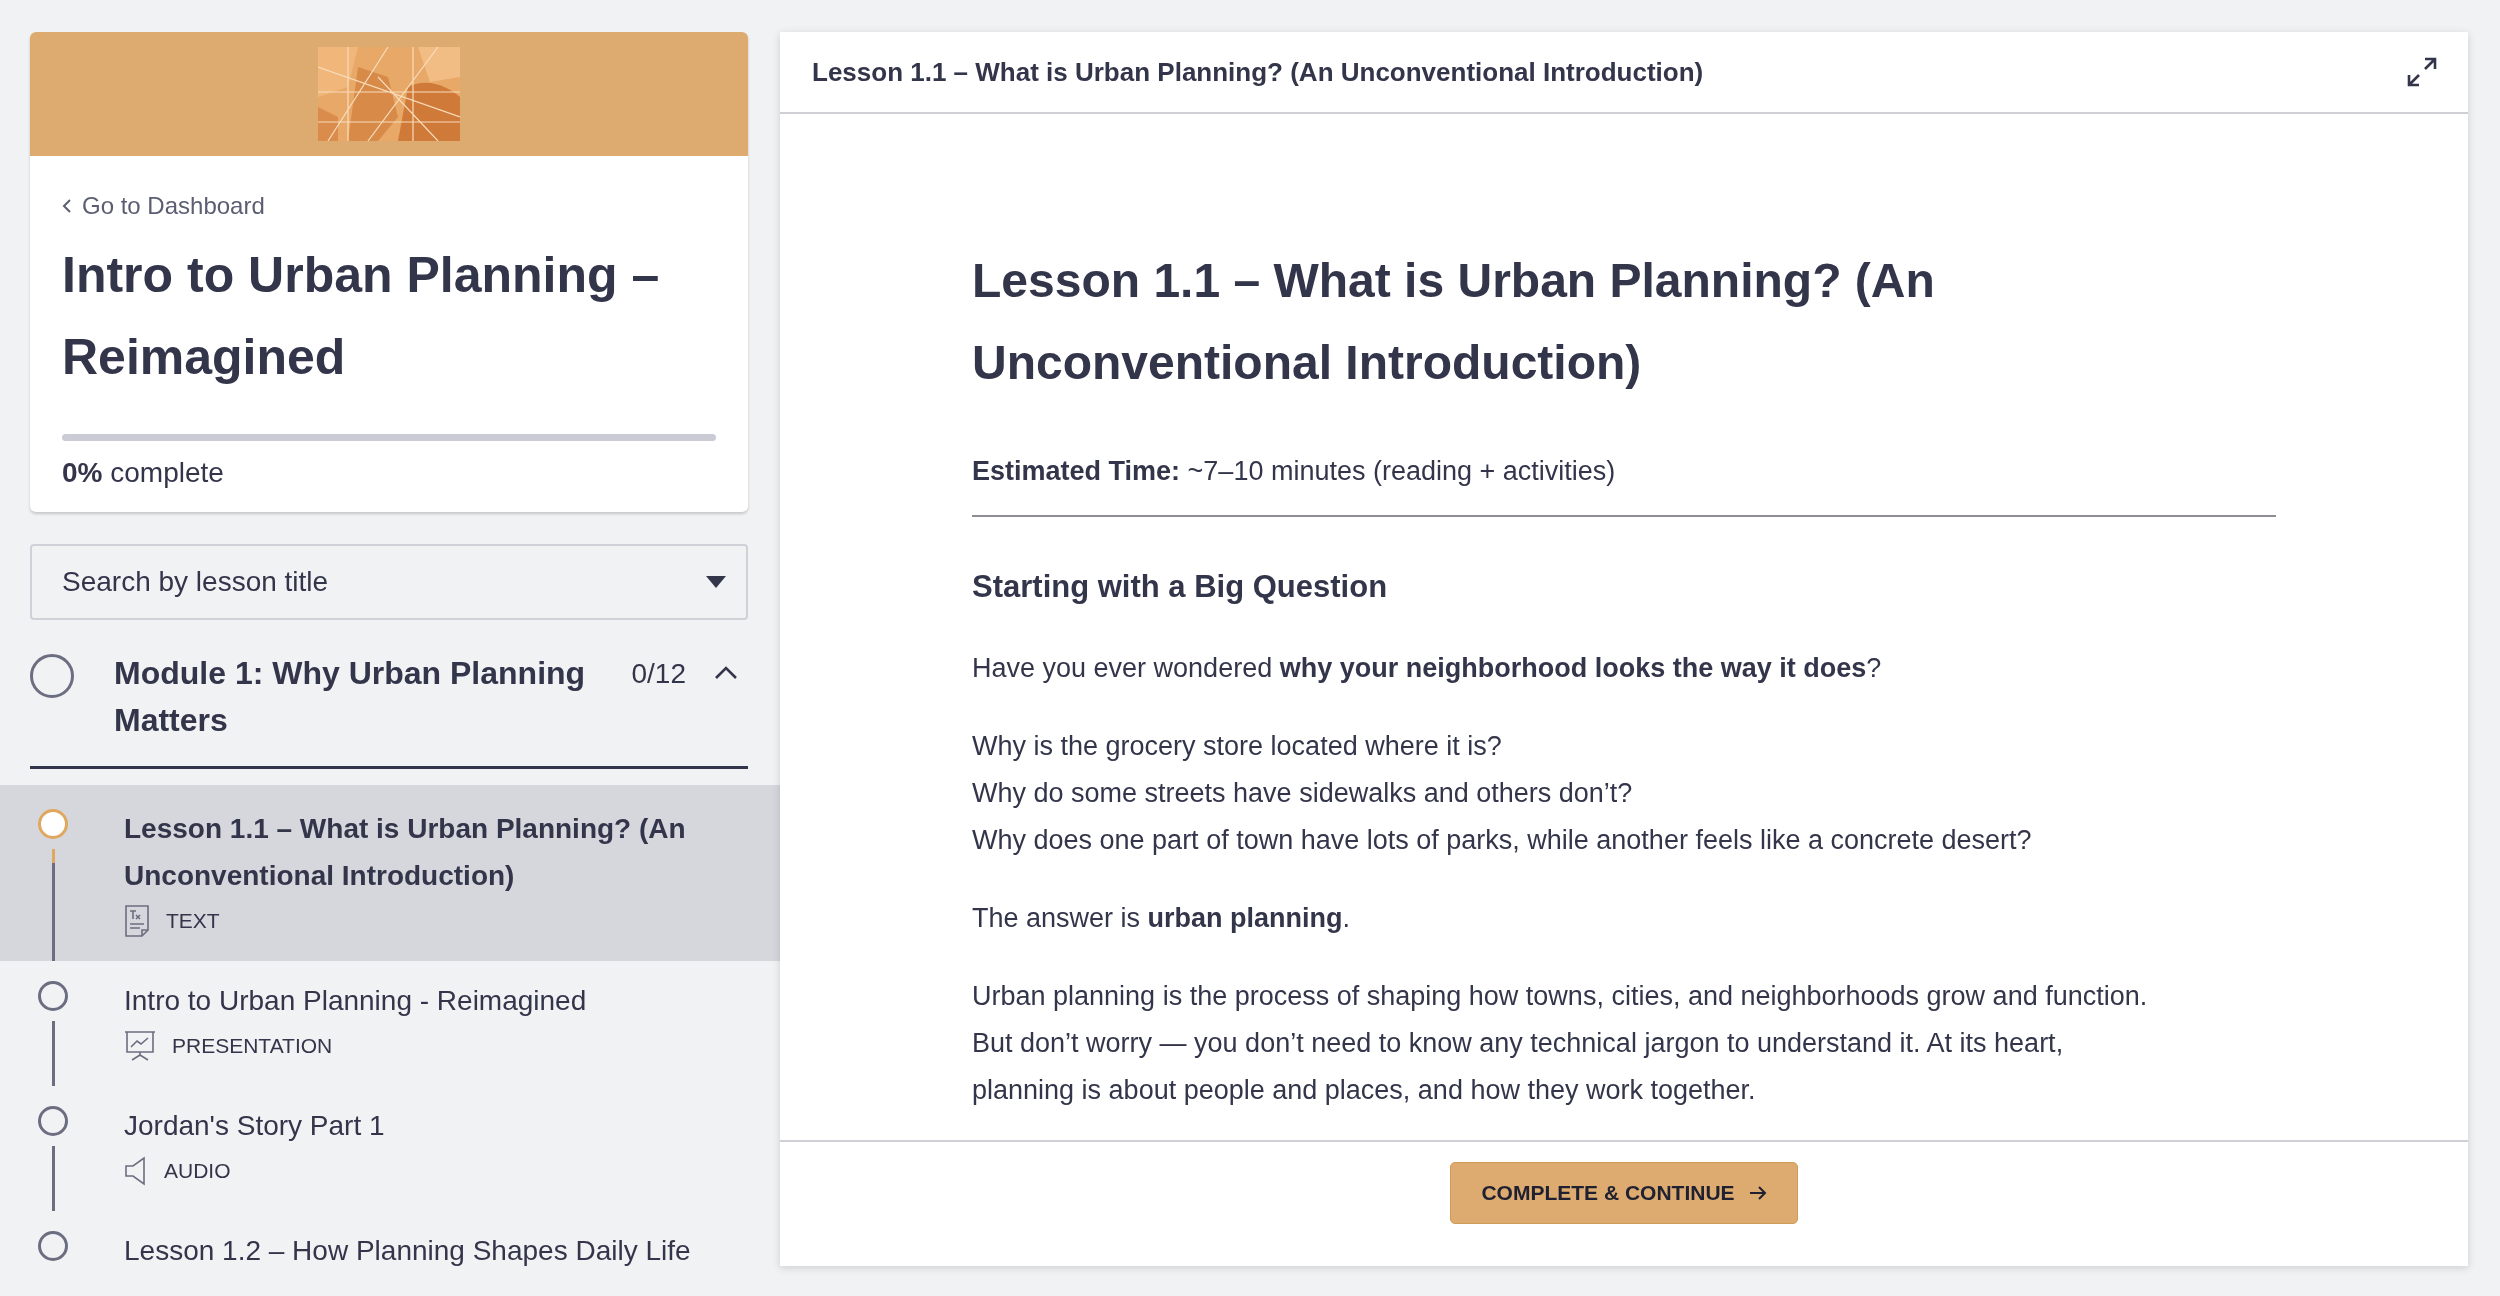 The height and width of the screenshot is (1296, 2500). What do you see at coordinates (1180, 587) in the screenshot?
I see `section-heading: Starting with a Big Question` at bounding box center [1180, 587].